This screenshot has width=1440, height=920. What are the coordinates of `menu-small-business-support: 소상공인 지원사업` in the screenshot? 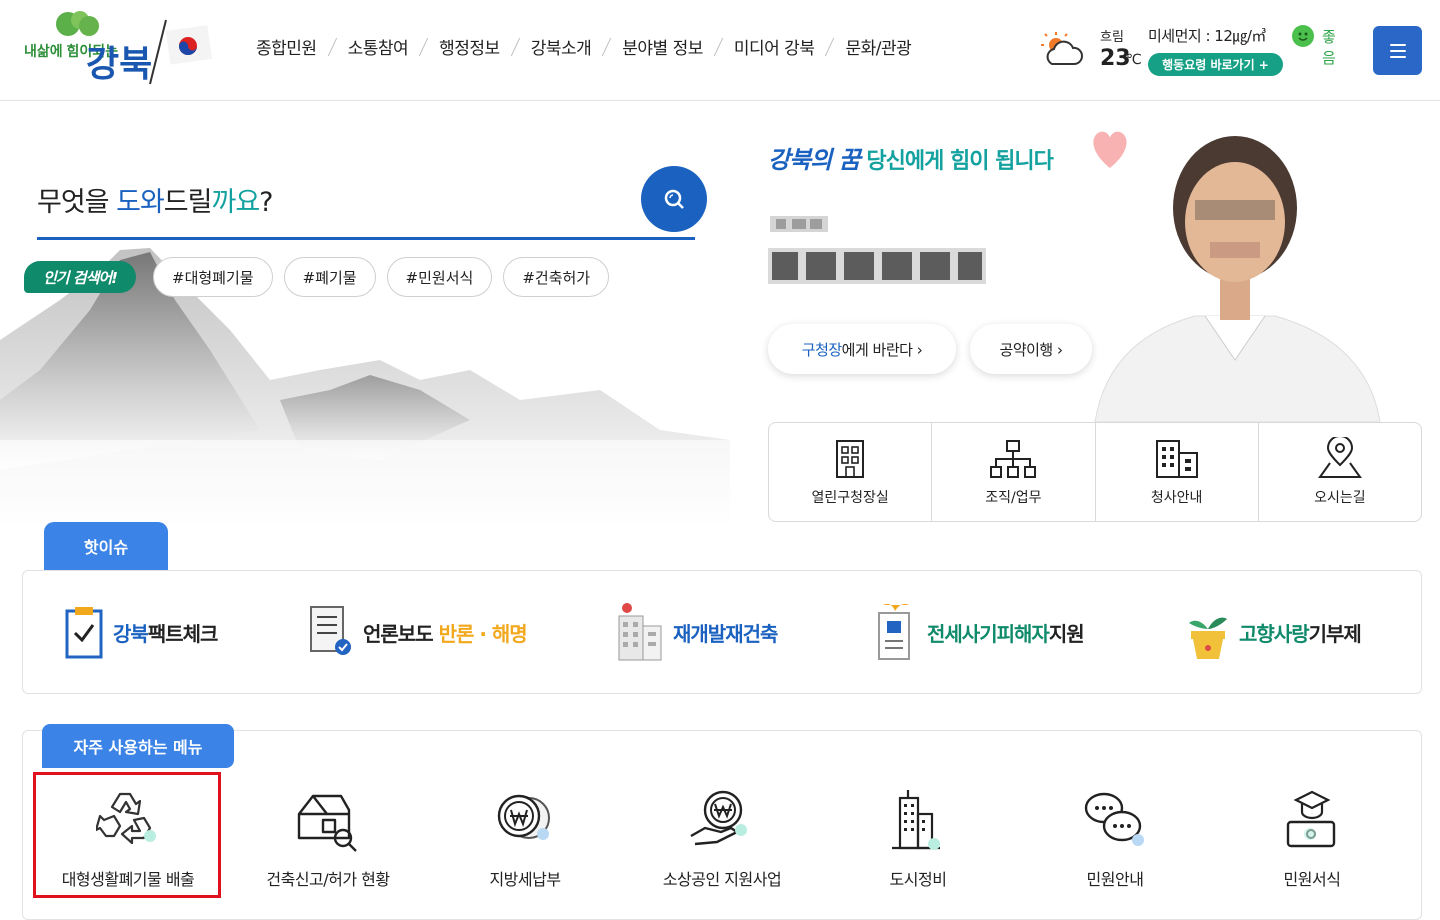 It's located at (722, 835).